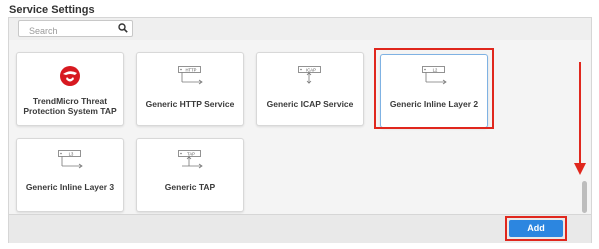  Describe the element at coordinates (310, 89) in the screenshot. I see `tile-generic-icap-service: ICAP Generic ICAP Service` at that location.